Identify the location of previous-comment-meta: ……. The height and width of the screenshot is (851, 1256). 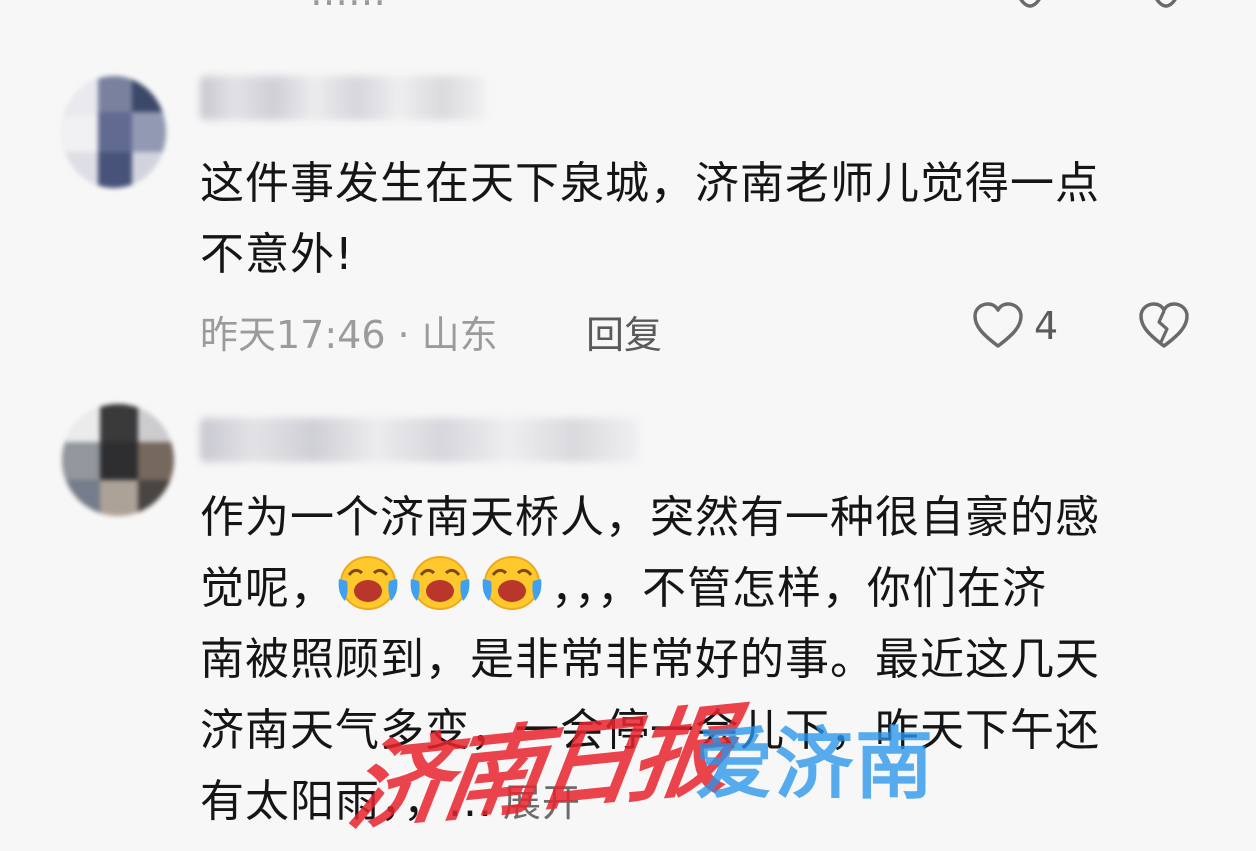
(348, 7).